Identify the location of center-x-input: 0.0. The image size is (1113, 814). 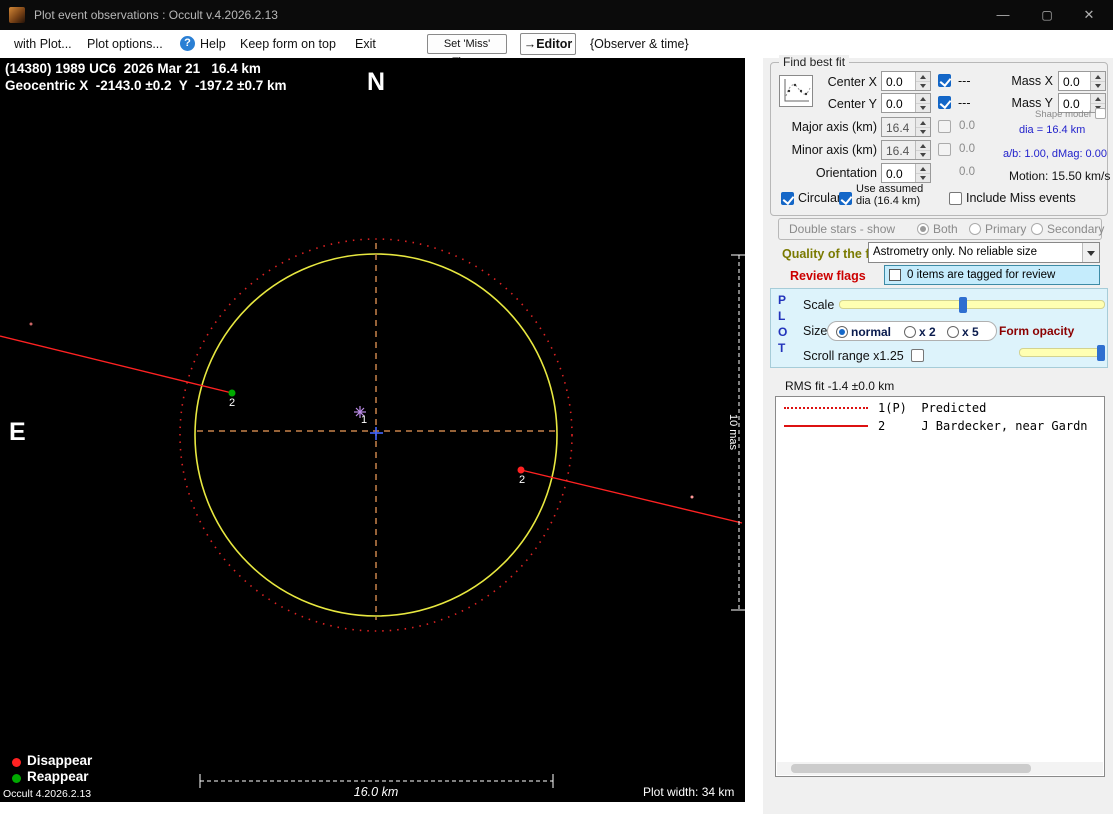
(906, 81).